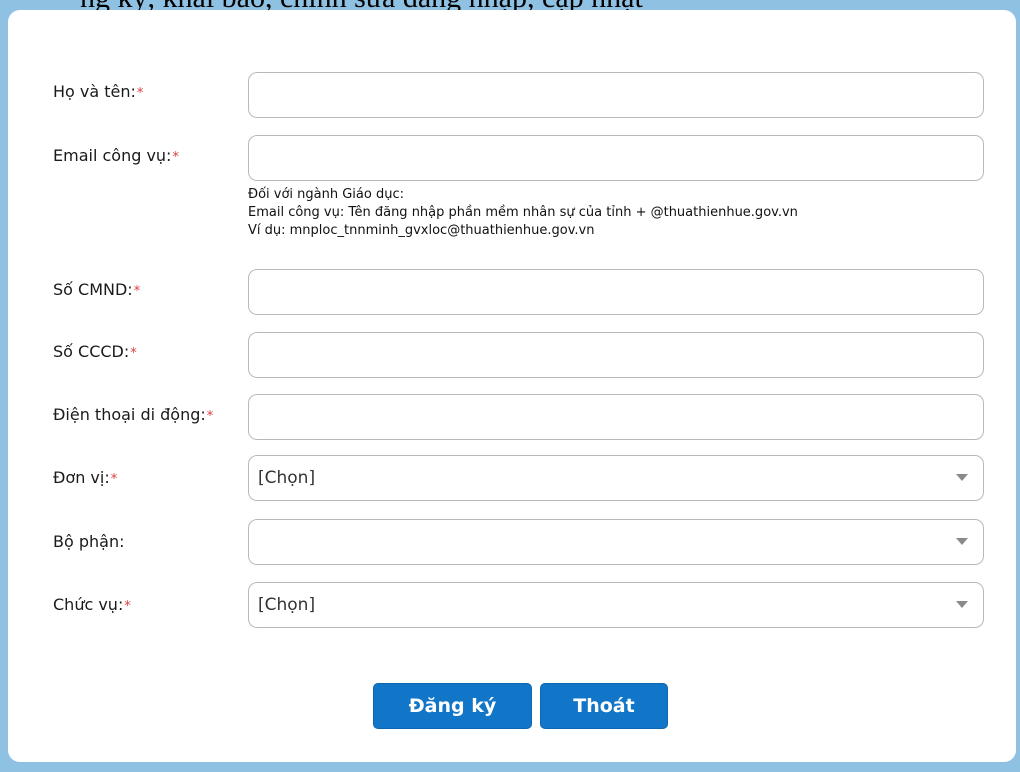 Image resolution: width=1020 pixels, height=772 pixels. Describe the element at coordinates (616, 542) in the screenshot. I see `department-select` at that location.